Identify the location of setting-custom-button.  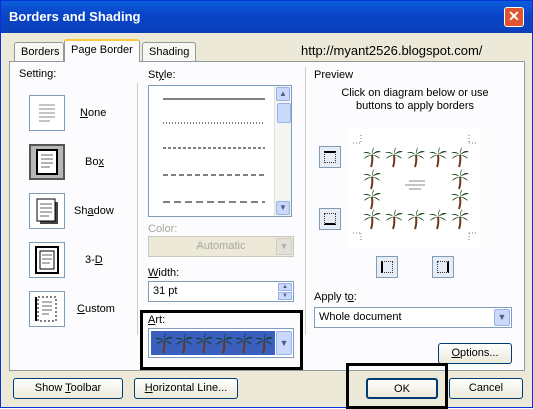
(47, 309).